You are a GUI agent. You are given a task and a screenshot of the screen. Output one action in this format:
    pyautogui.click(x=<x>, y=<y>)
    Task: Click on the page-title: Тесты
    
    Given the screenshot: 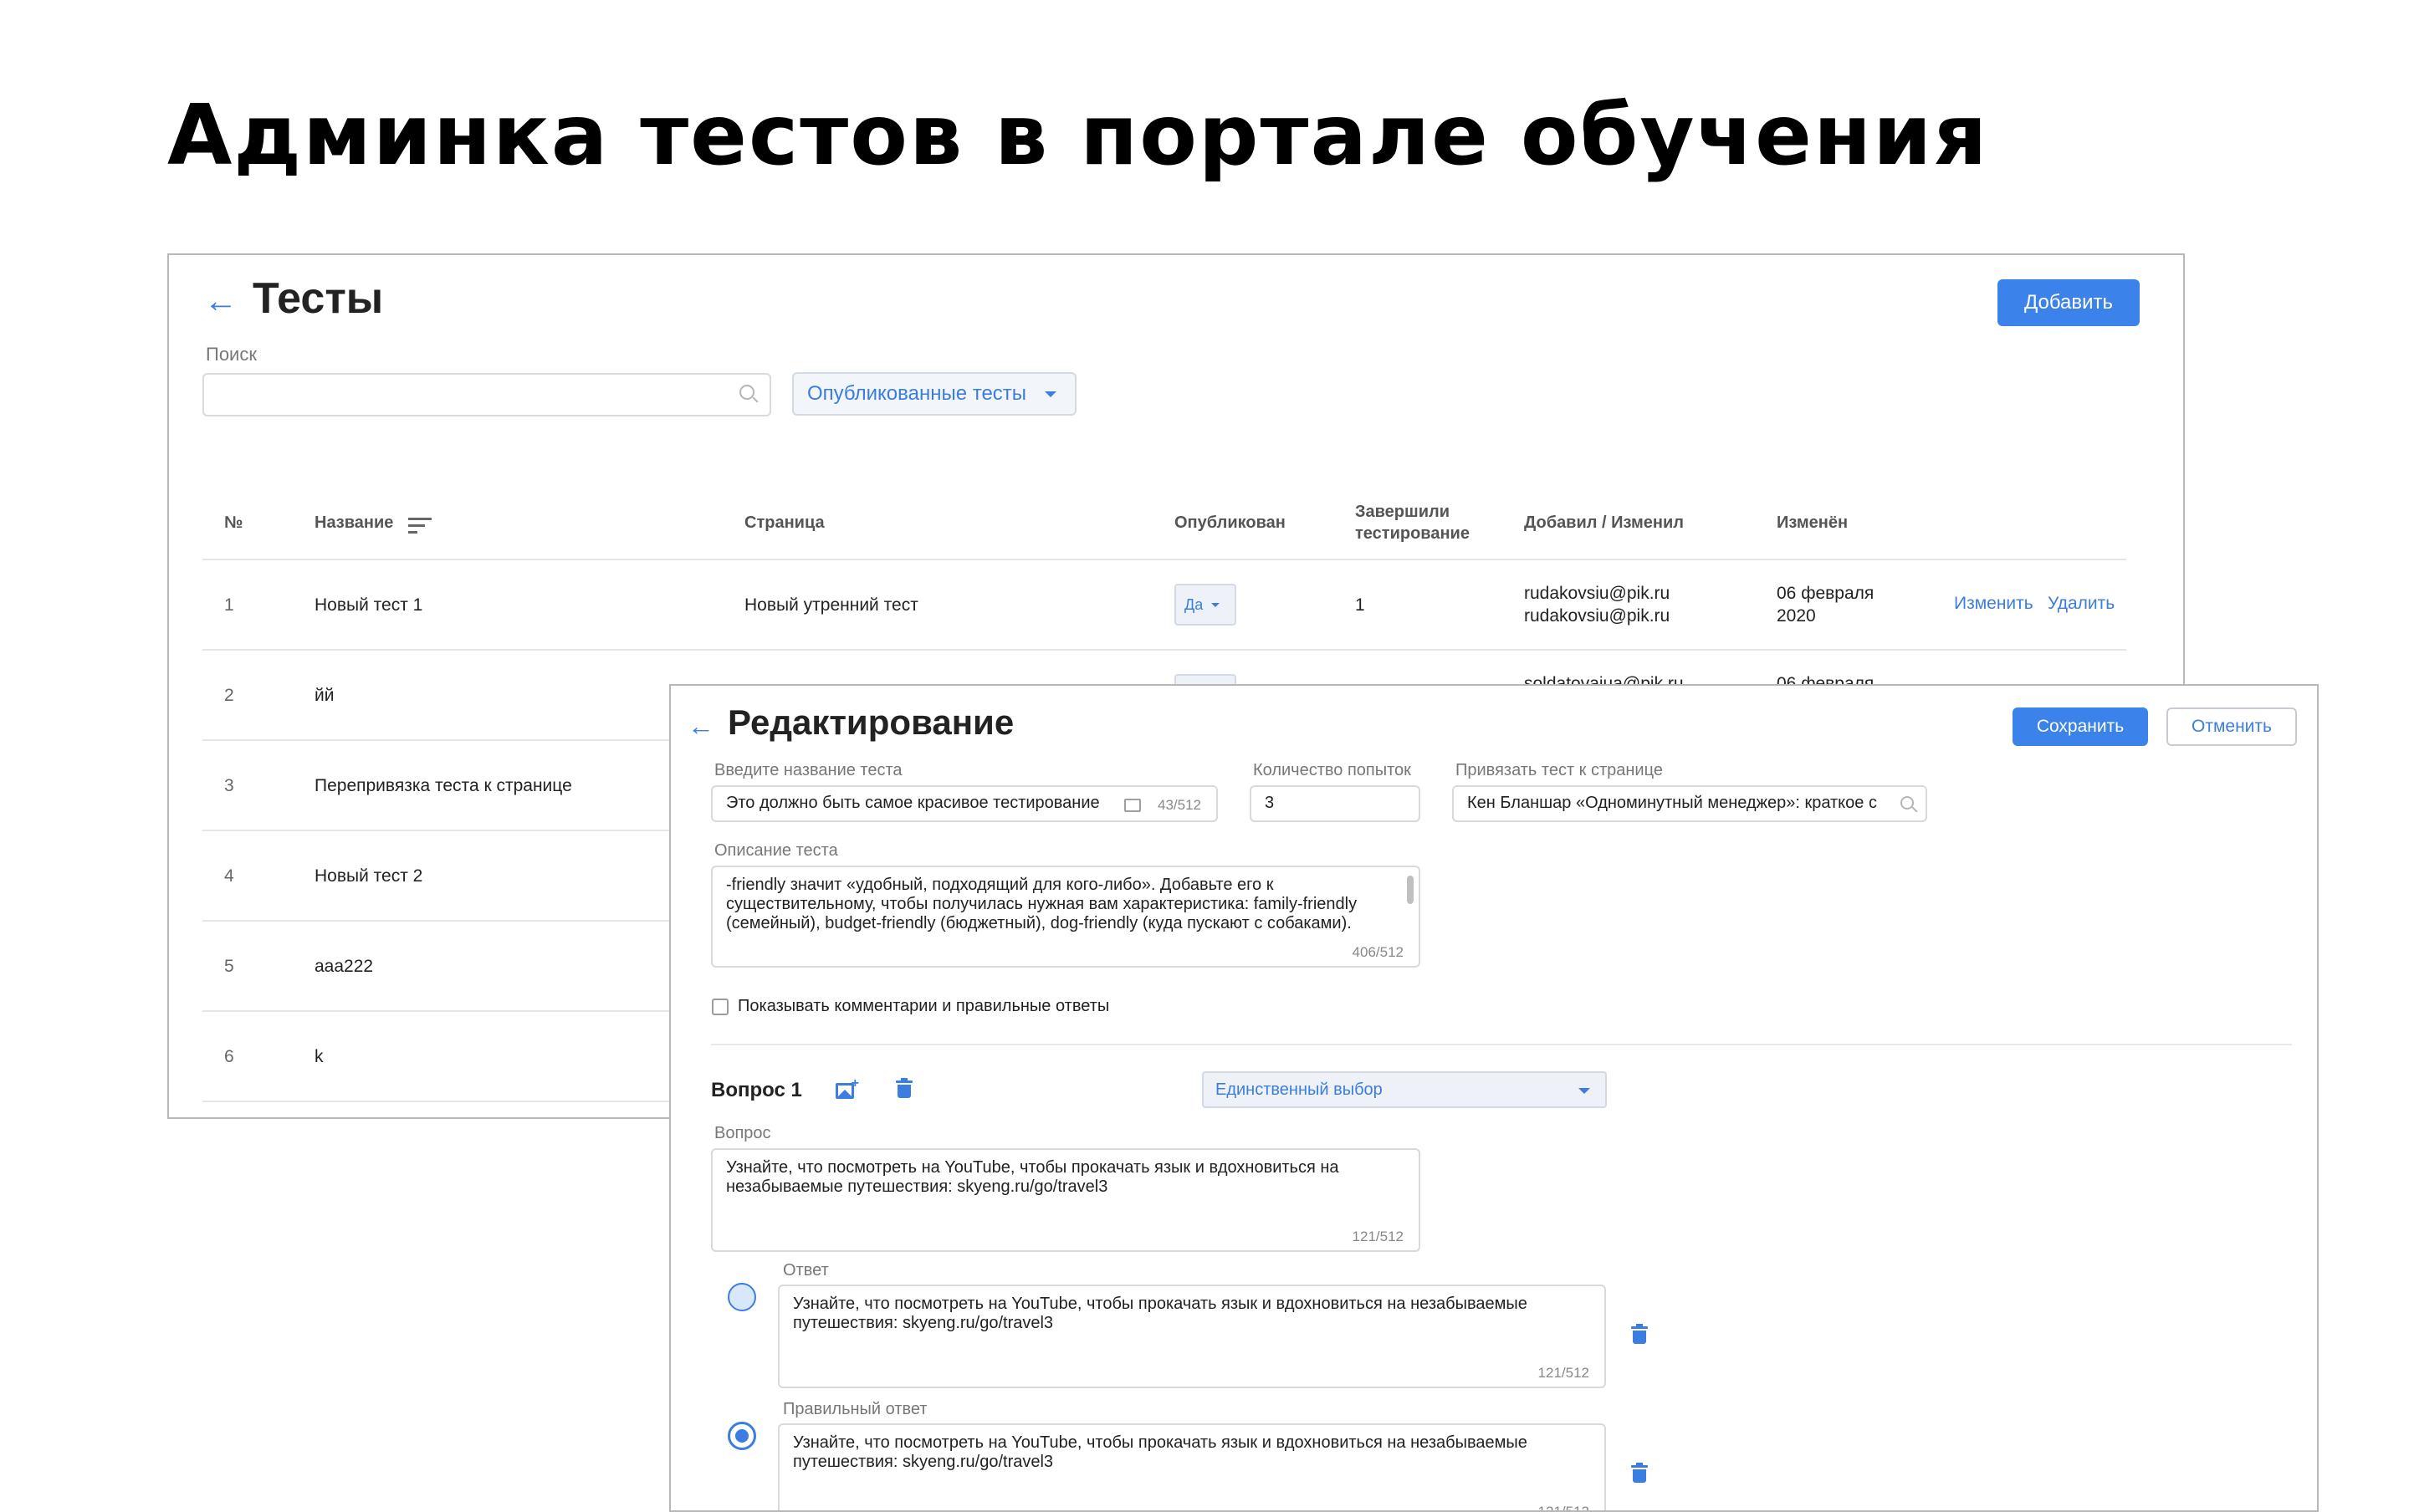 What is the action you would take?
    pyautogui.click(x=318, y=298)
    